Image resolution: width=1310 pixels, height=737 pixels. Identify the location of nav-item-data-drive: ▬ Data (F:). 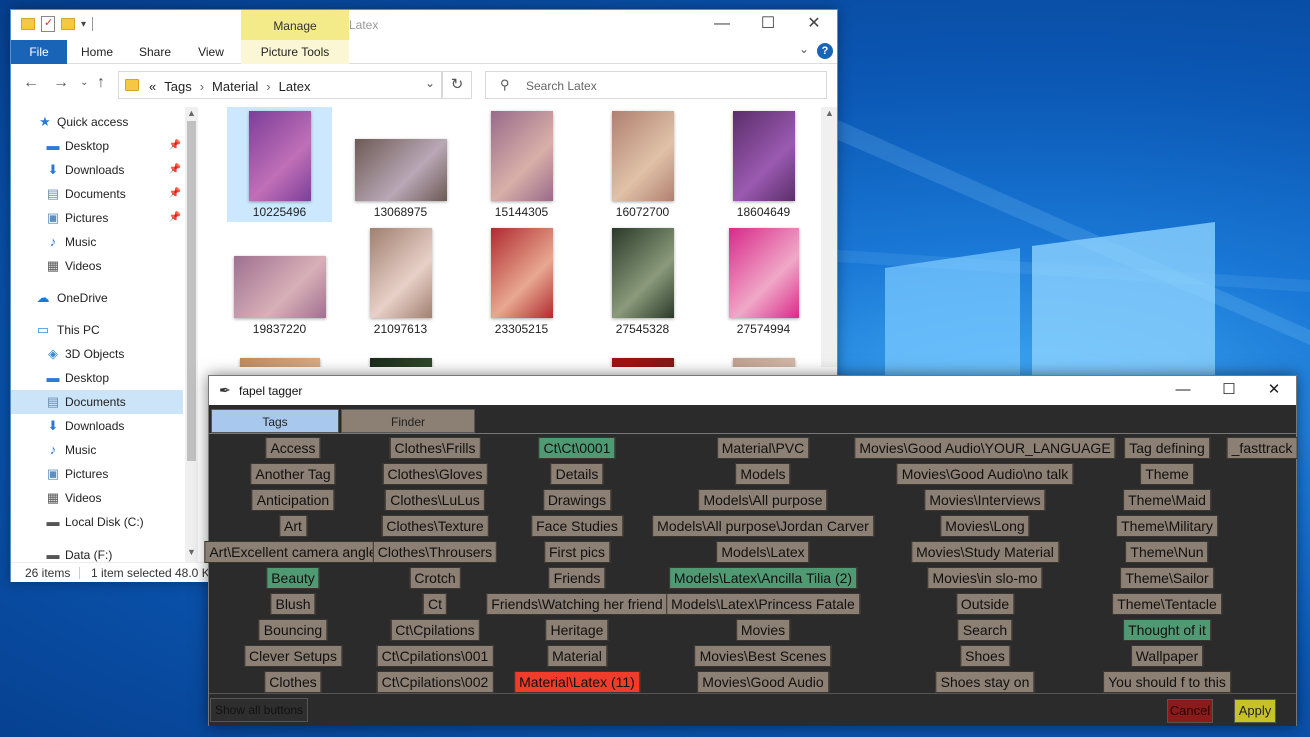
(97, 553).